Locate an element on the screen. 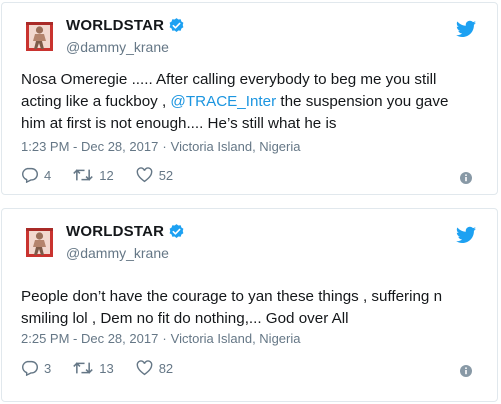  retweet-count: 13 is located at coordinates (106, 368).